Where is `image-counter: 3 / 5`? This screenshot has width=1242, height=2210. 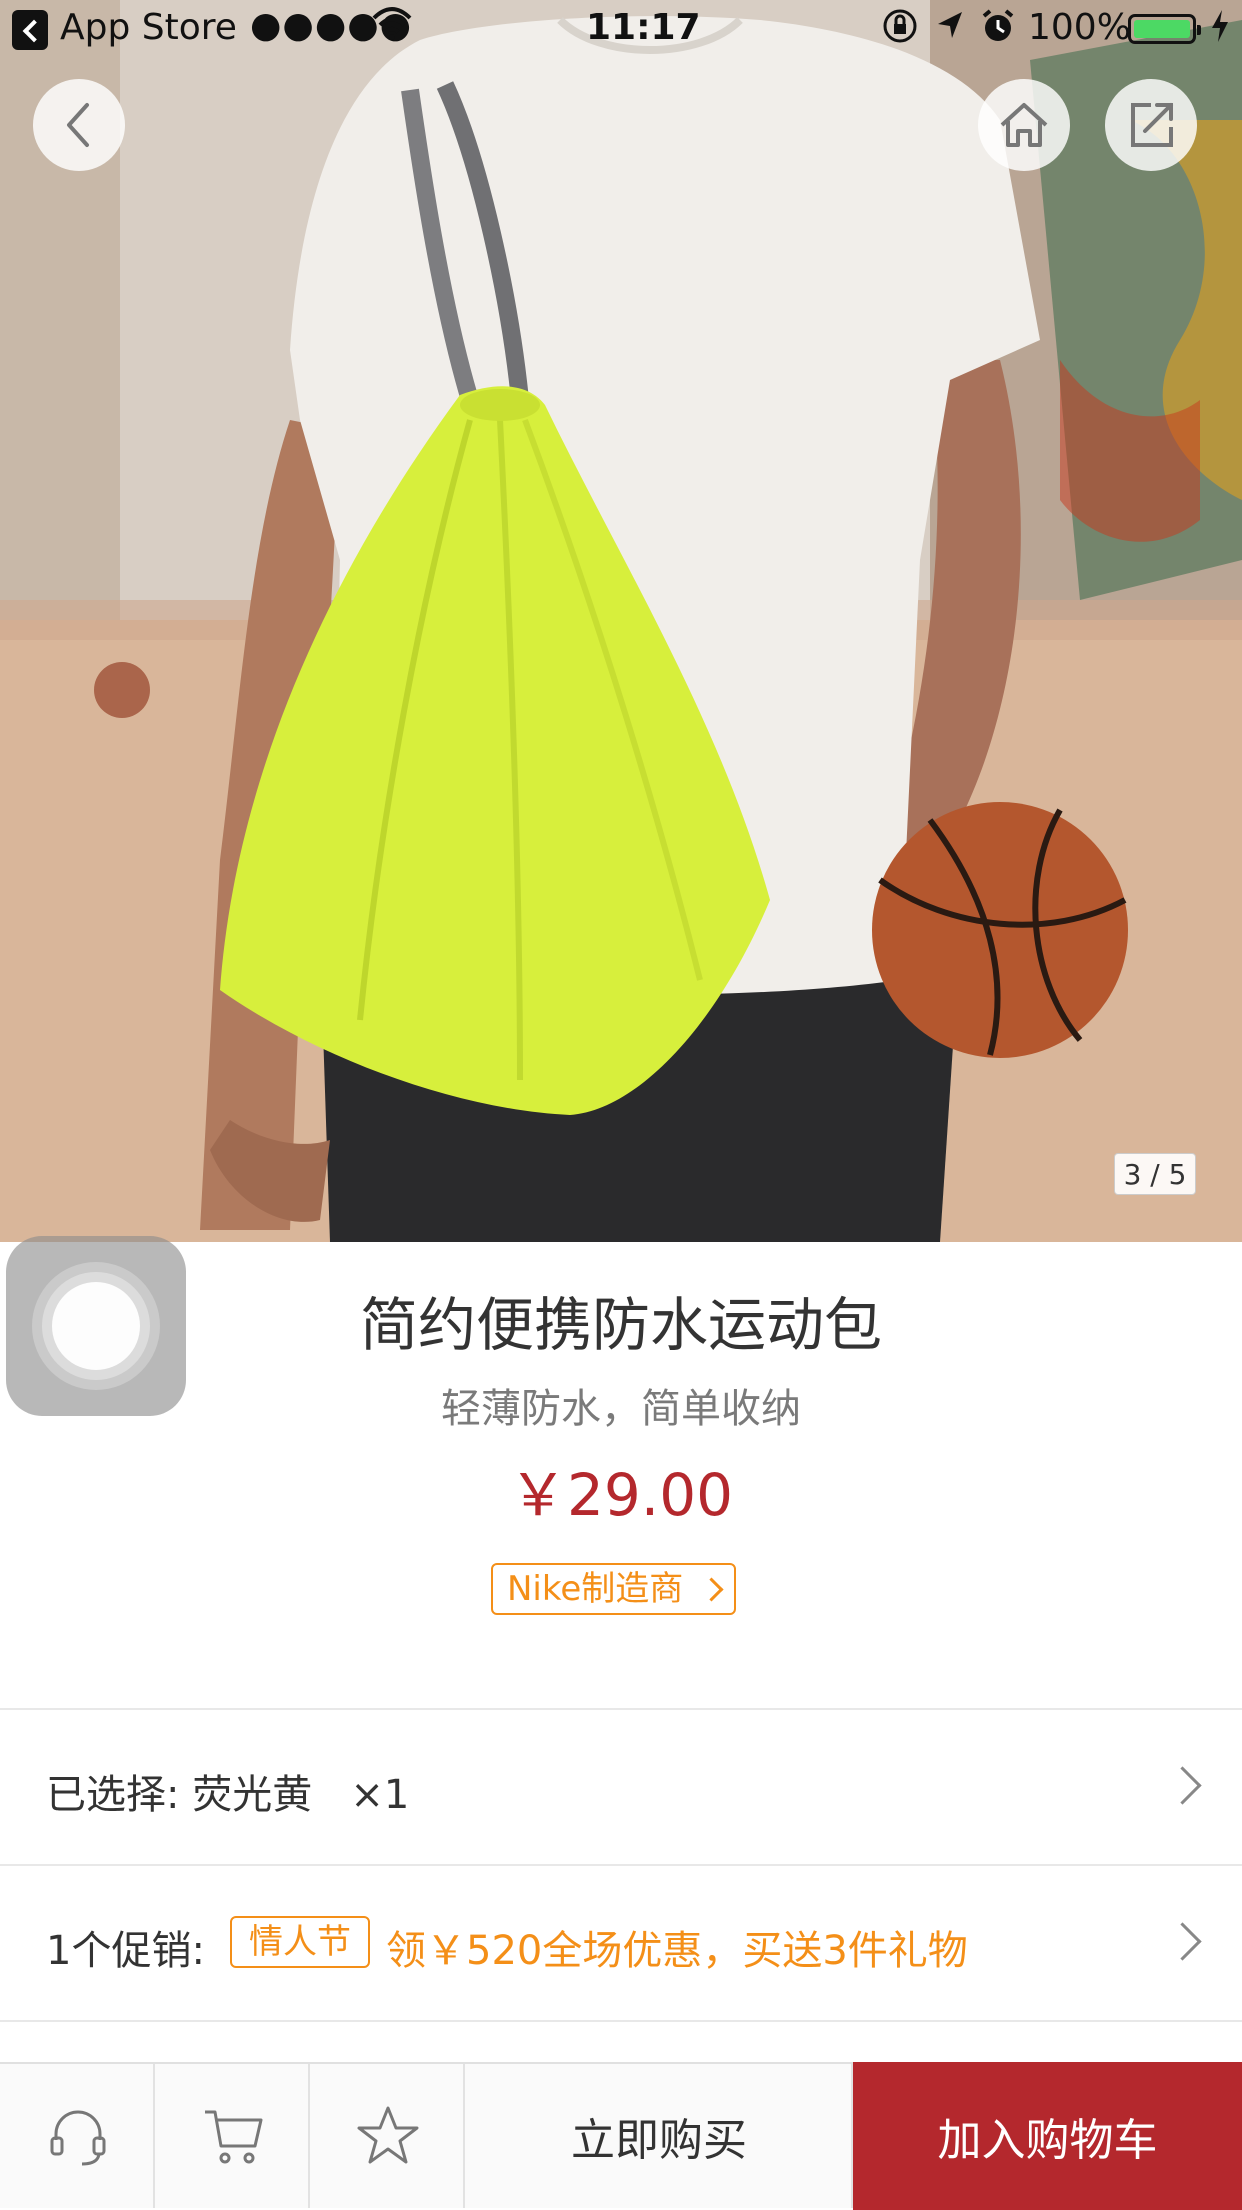 image-counter: 3 / 5 is located at coordinates (1155, 1174).